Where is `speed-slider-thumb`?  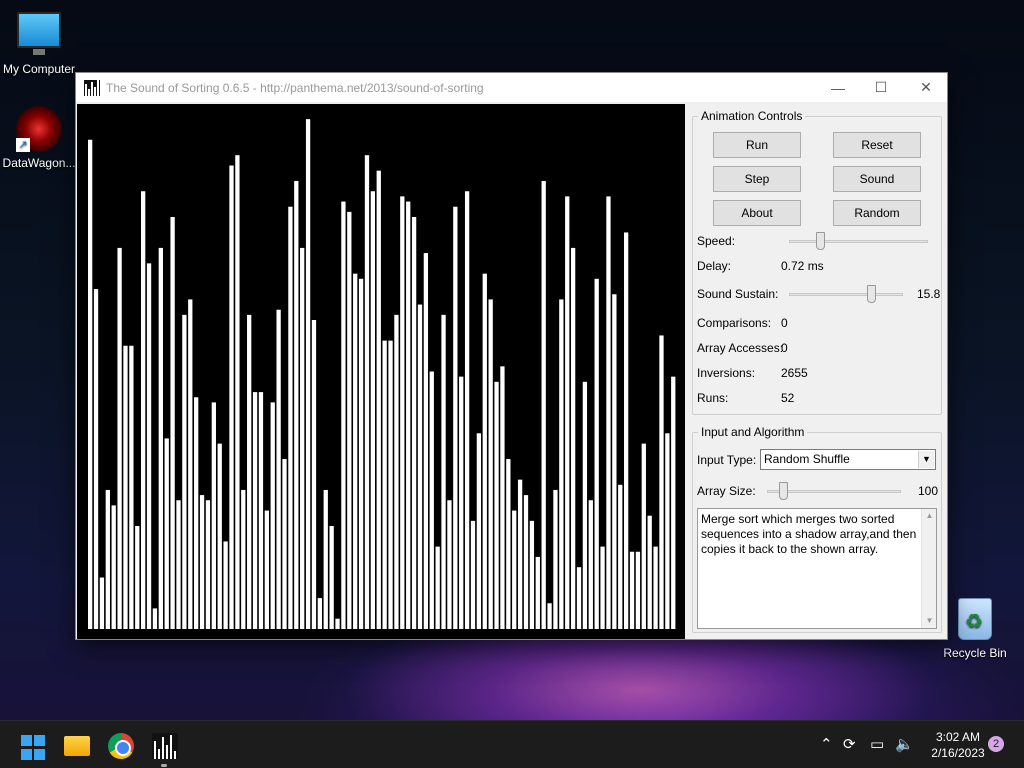
speed-slider-thumb is located at coordinates (820, 241).